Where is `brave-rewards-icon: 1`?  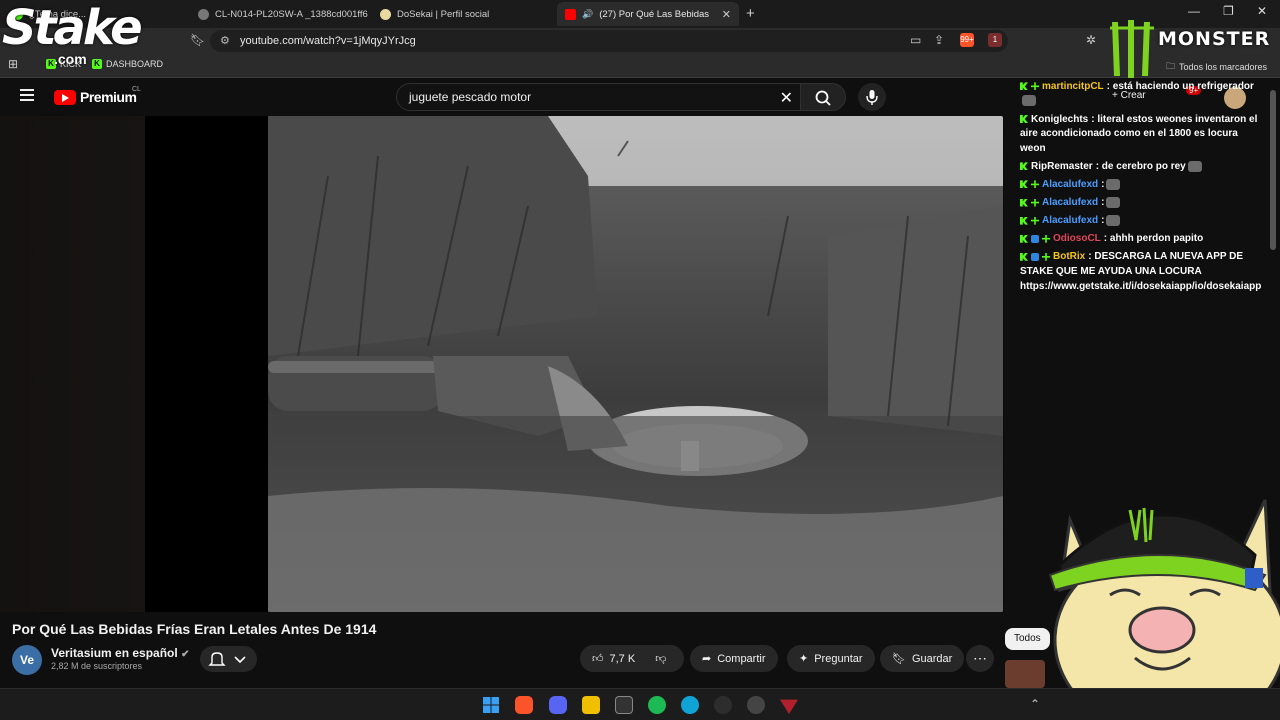 brave-rewards-icon: 1 is located at coordinates (995, 40).